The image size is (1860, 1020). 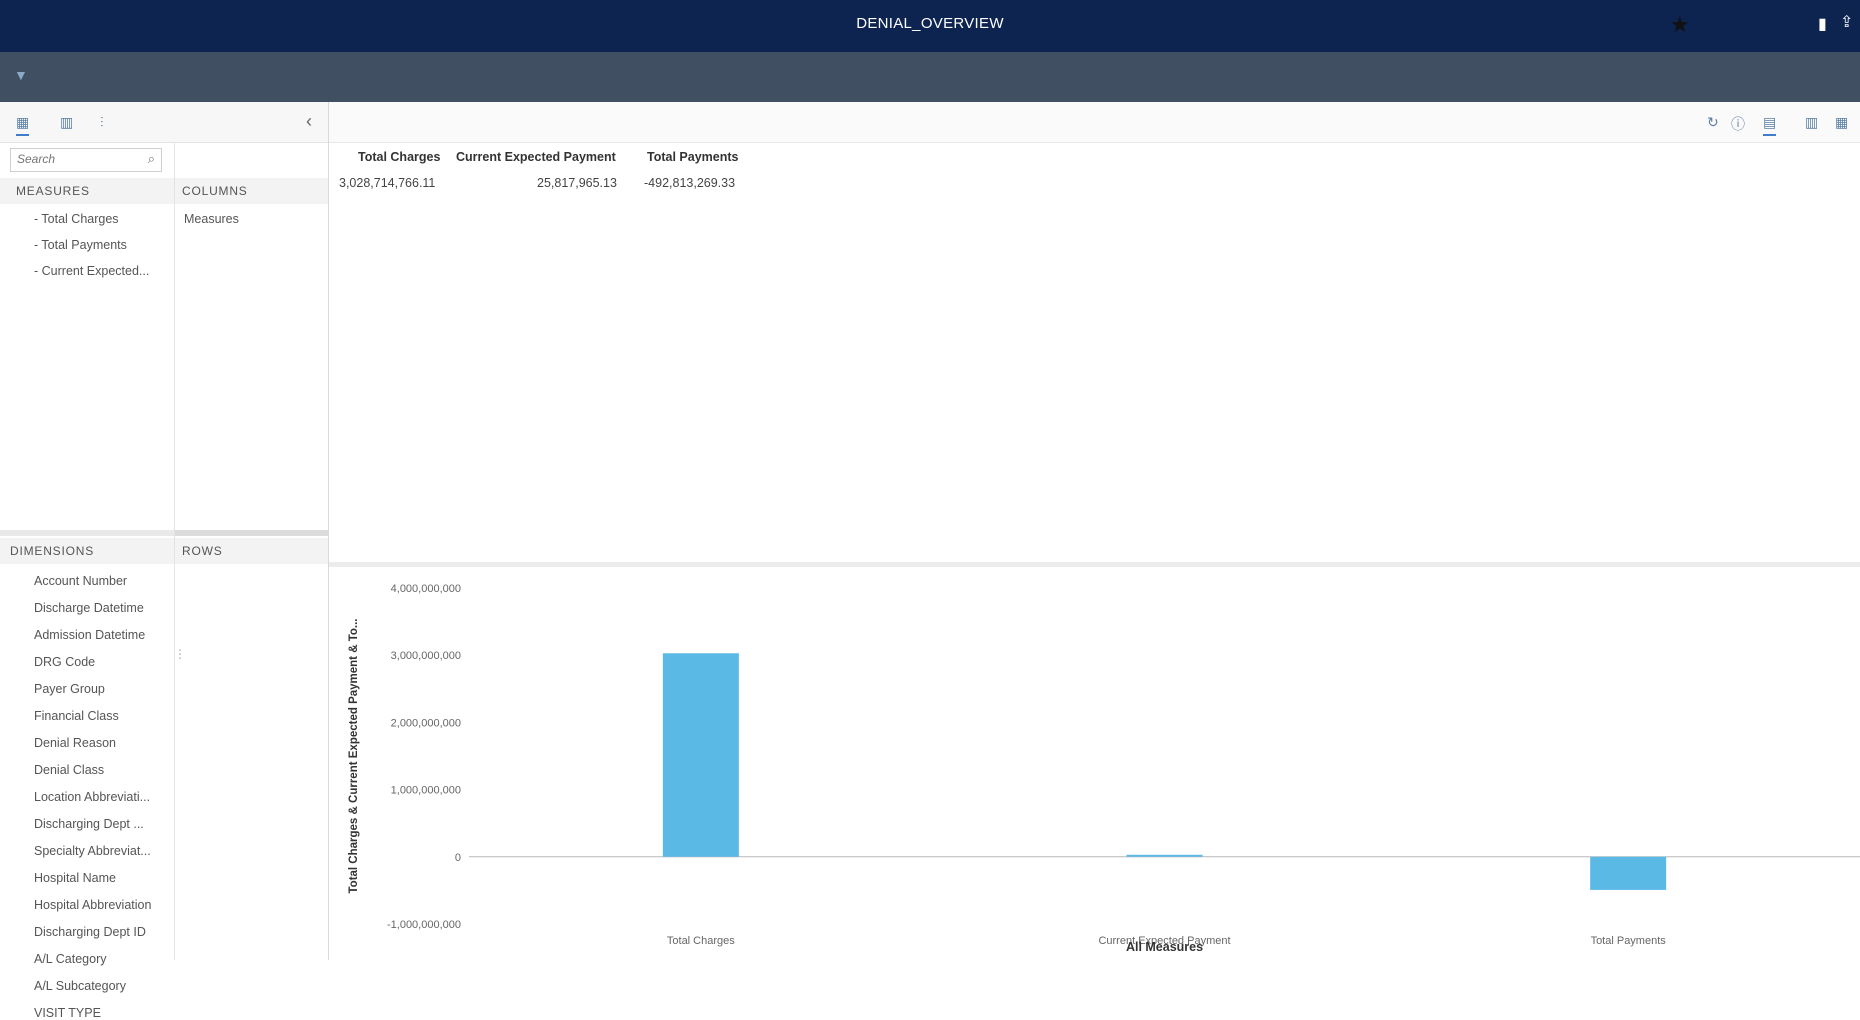 I want to click on x-axis-label: All Measures, so click(x=1164, y=947).